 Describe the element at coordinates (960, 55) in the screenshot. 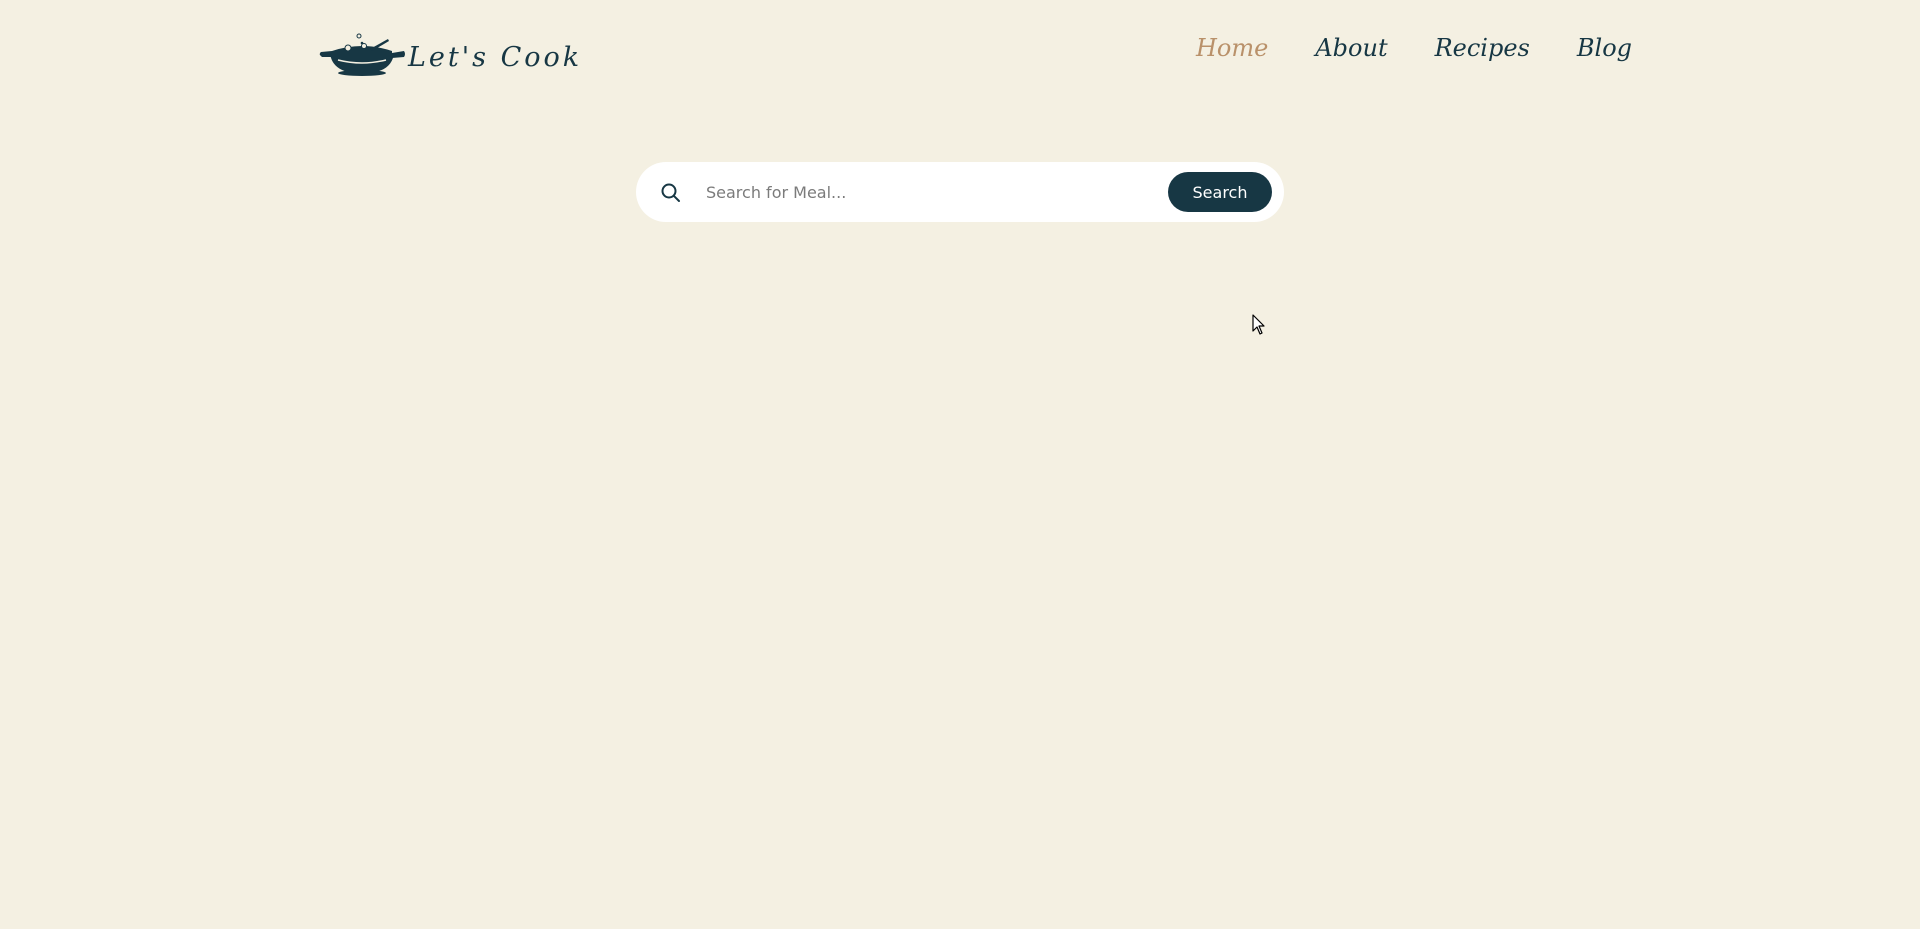

I see `site-header: Let's Cook Home About Recipes Blog` at that location.